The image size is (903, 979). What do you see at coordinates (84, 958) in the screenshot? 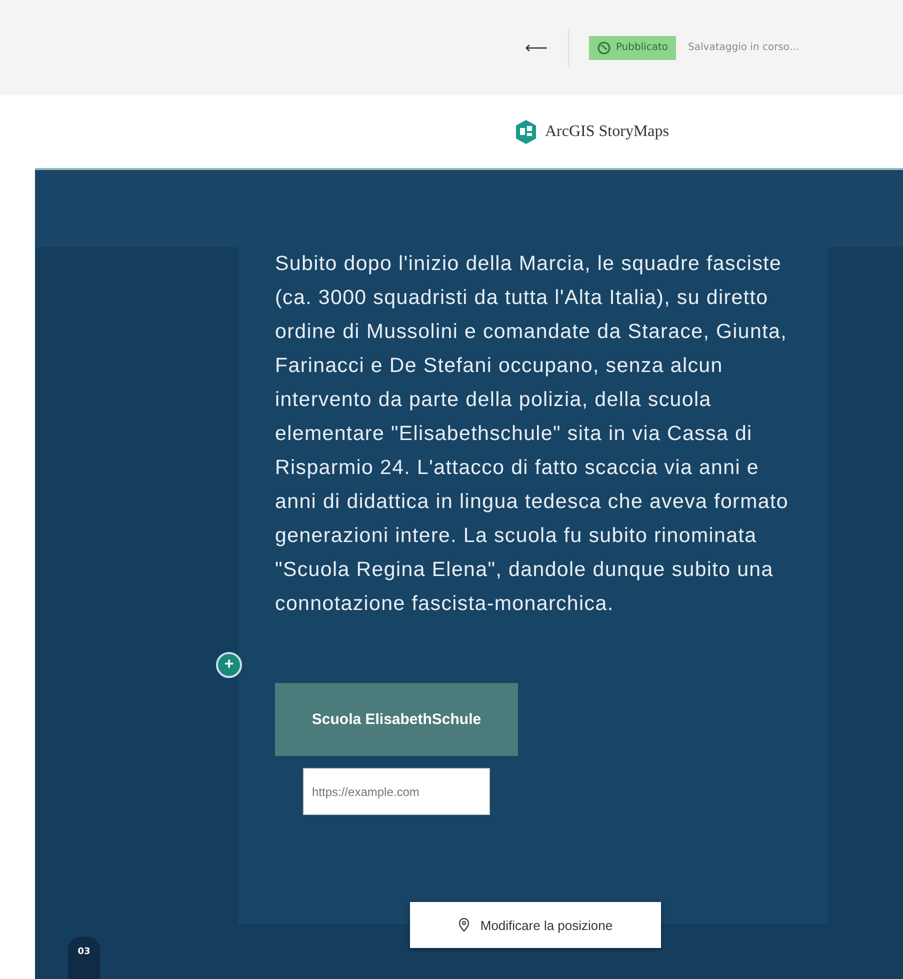
I see `slide-number: 03` at bounding box center [84, 958].